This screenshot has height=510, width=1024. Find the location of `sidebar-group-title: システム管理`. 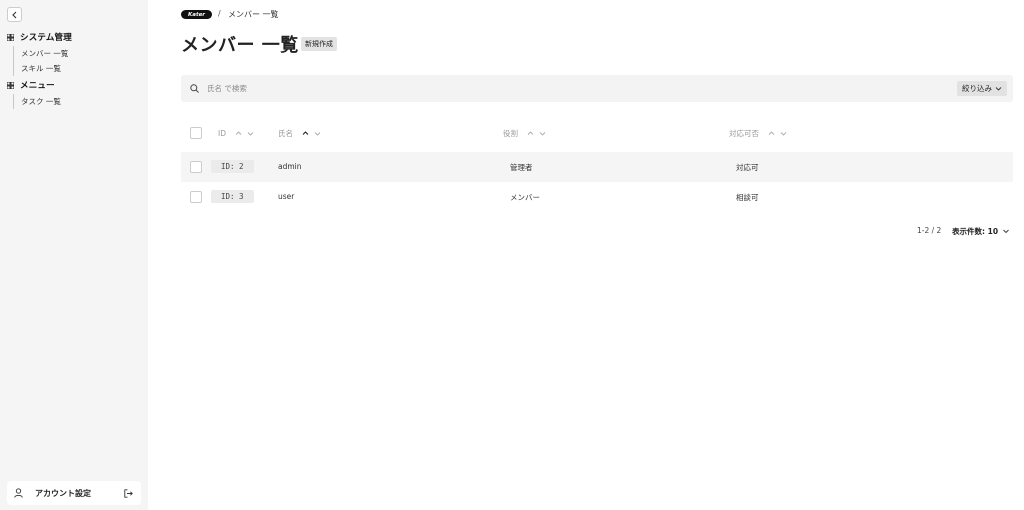

sidebar-group-title: システム管理 is located at coordinates (46, 38).